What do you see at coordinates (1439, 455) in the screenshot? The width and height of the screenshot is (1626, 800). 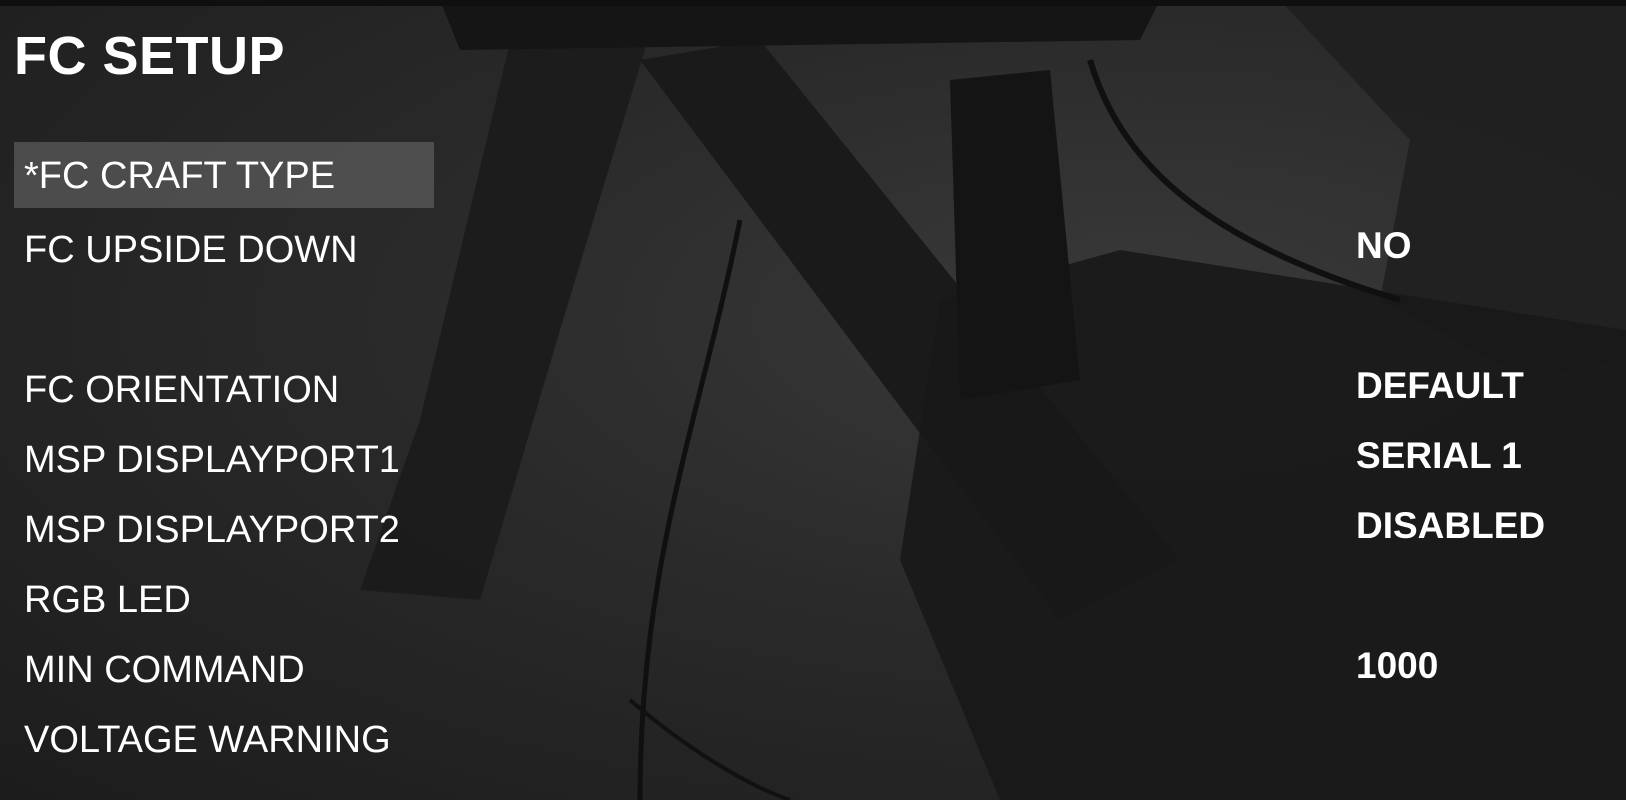 I see `menu-item-value: SERIAL 1` at bounding box center [1439, 455].